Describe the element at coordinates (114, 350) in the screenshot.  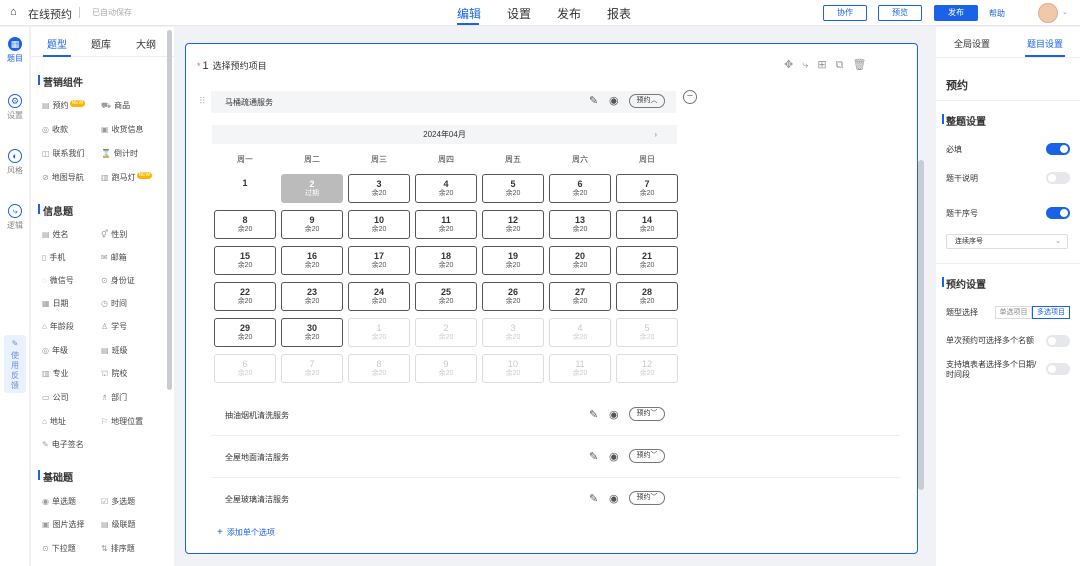
I see `comp-class: ▤ 班级` at that location.